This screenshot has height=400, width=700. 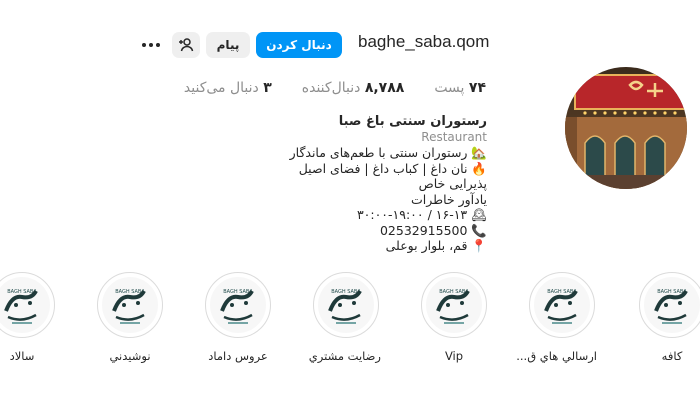 What do you see at coordinates (384, 88) in the screenshot?
I see `followers-value: ۸,۷۸۸` at bounding box center [384, 88].